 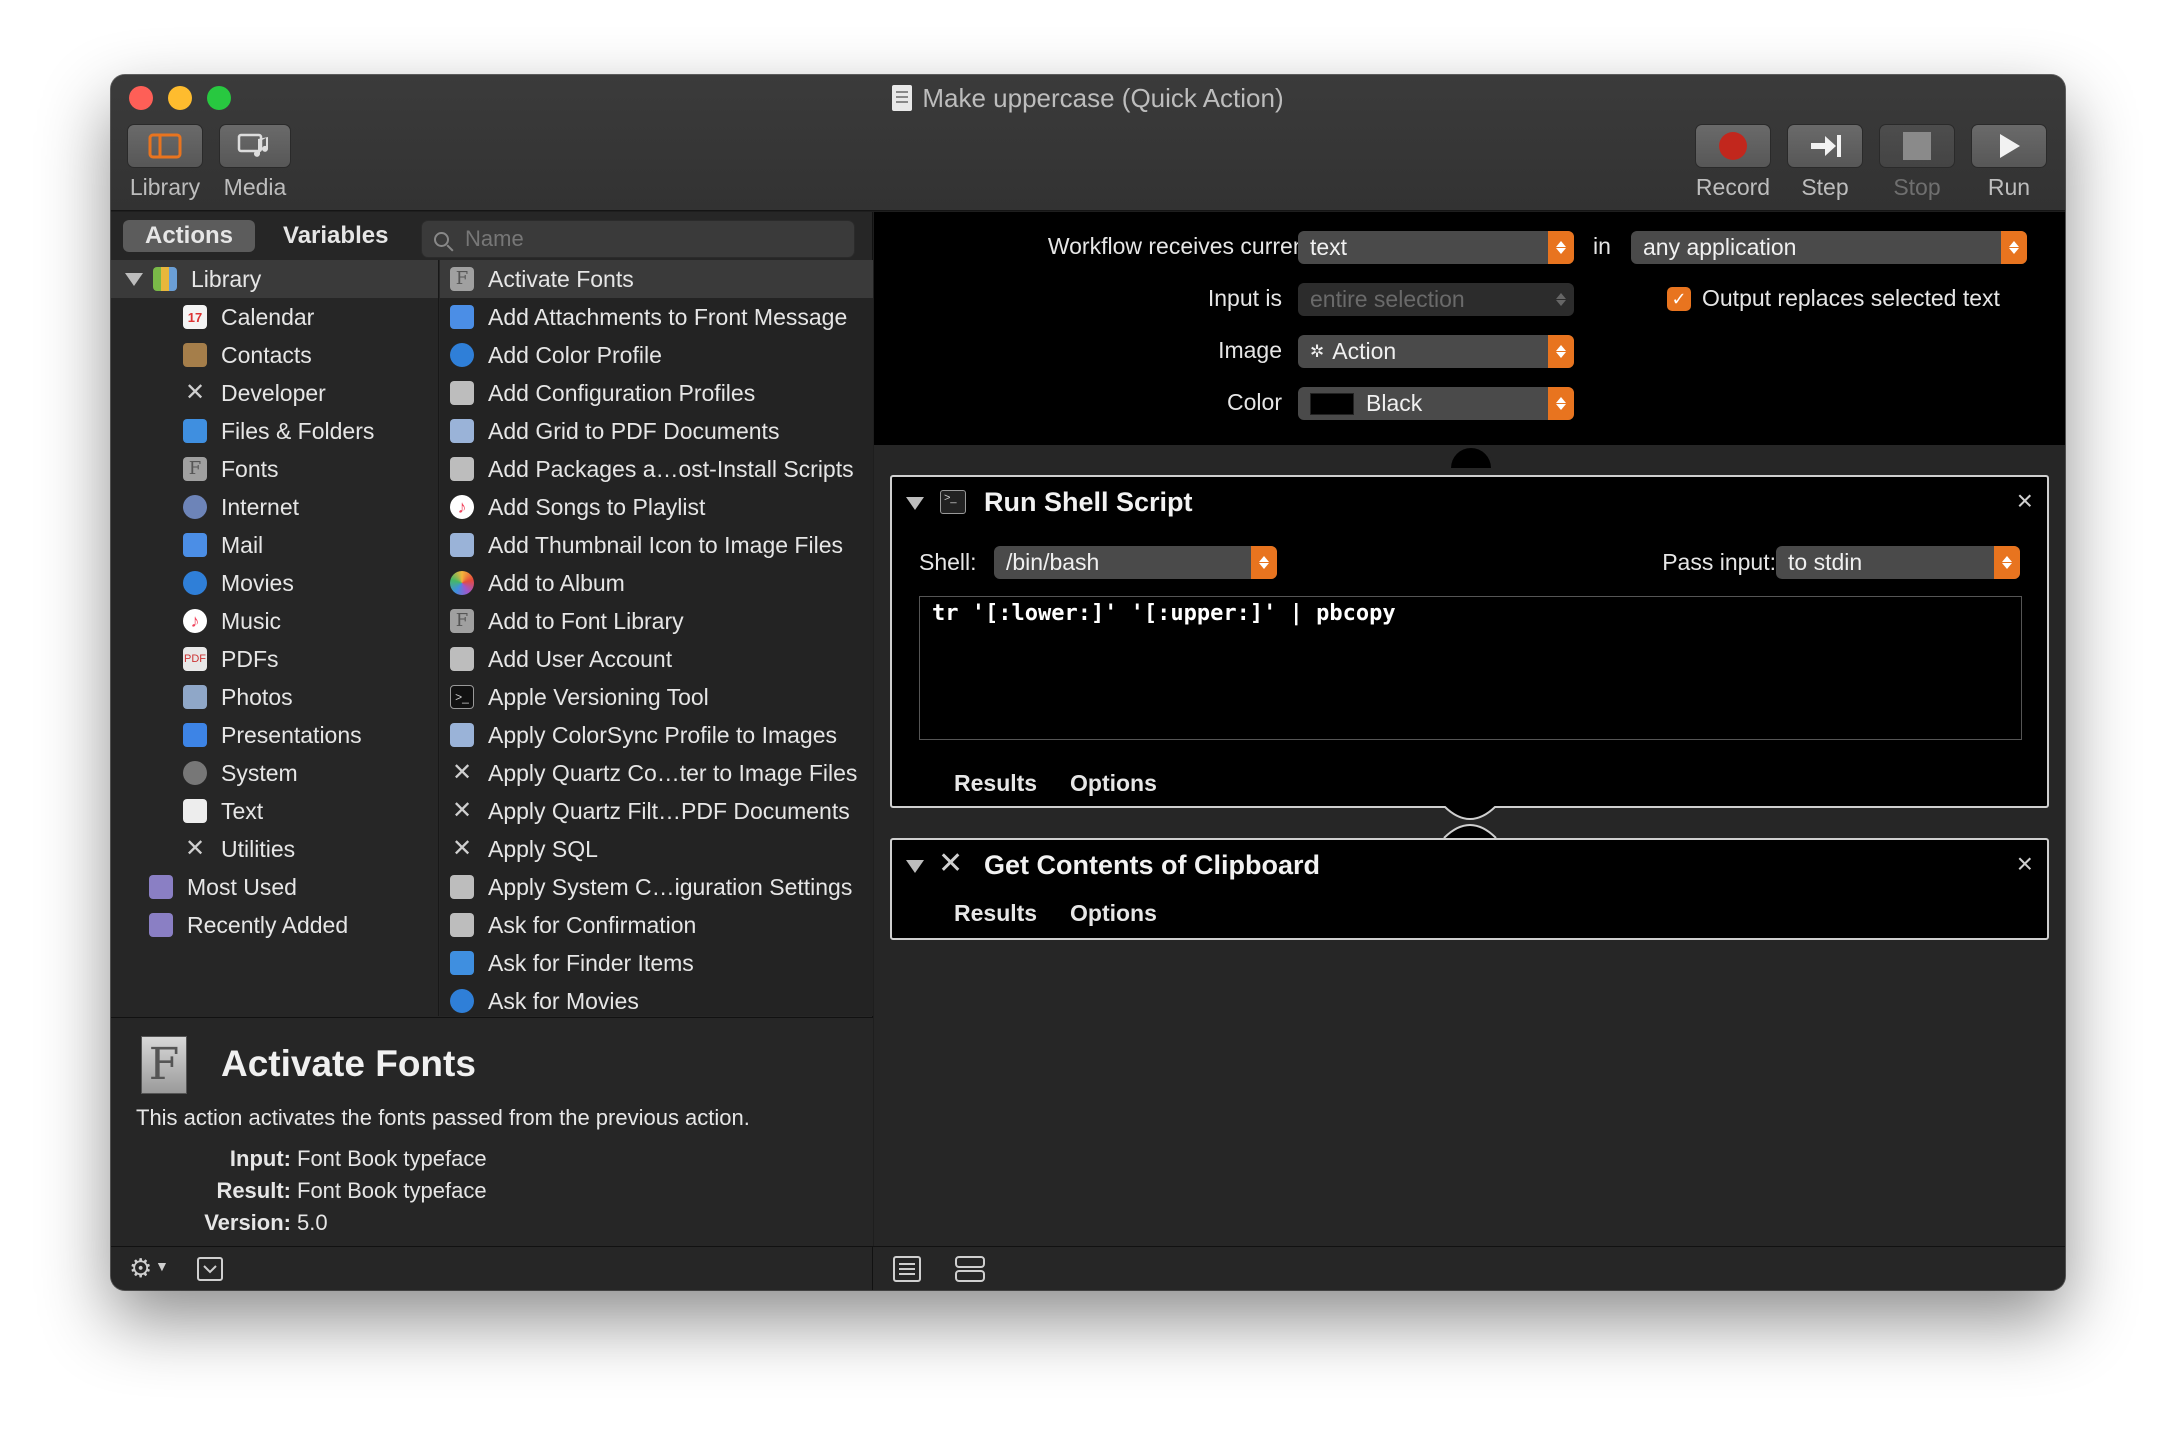 What do you see at coordinates (274, 507) in the screenshot?
I see `category-internet: Internet` at bounding box center [274, 507].